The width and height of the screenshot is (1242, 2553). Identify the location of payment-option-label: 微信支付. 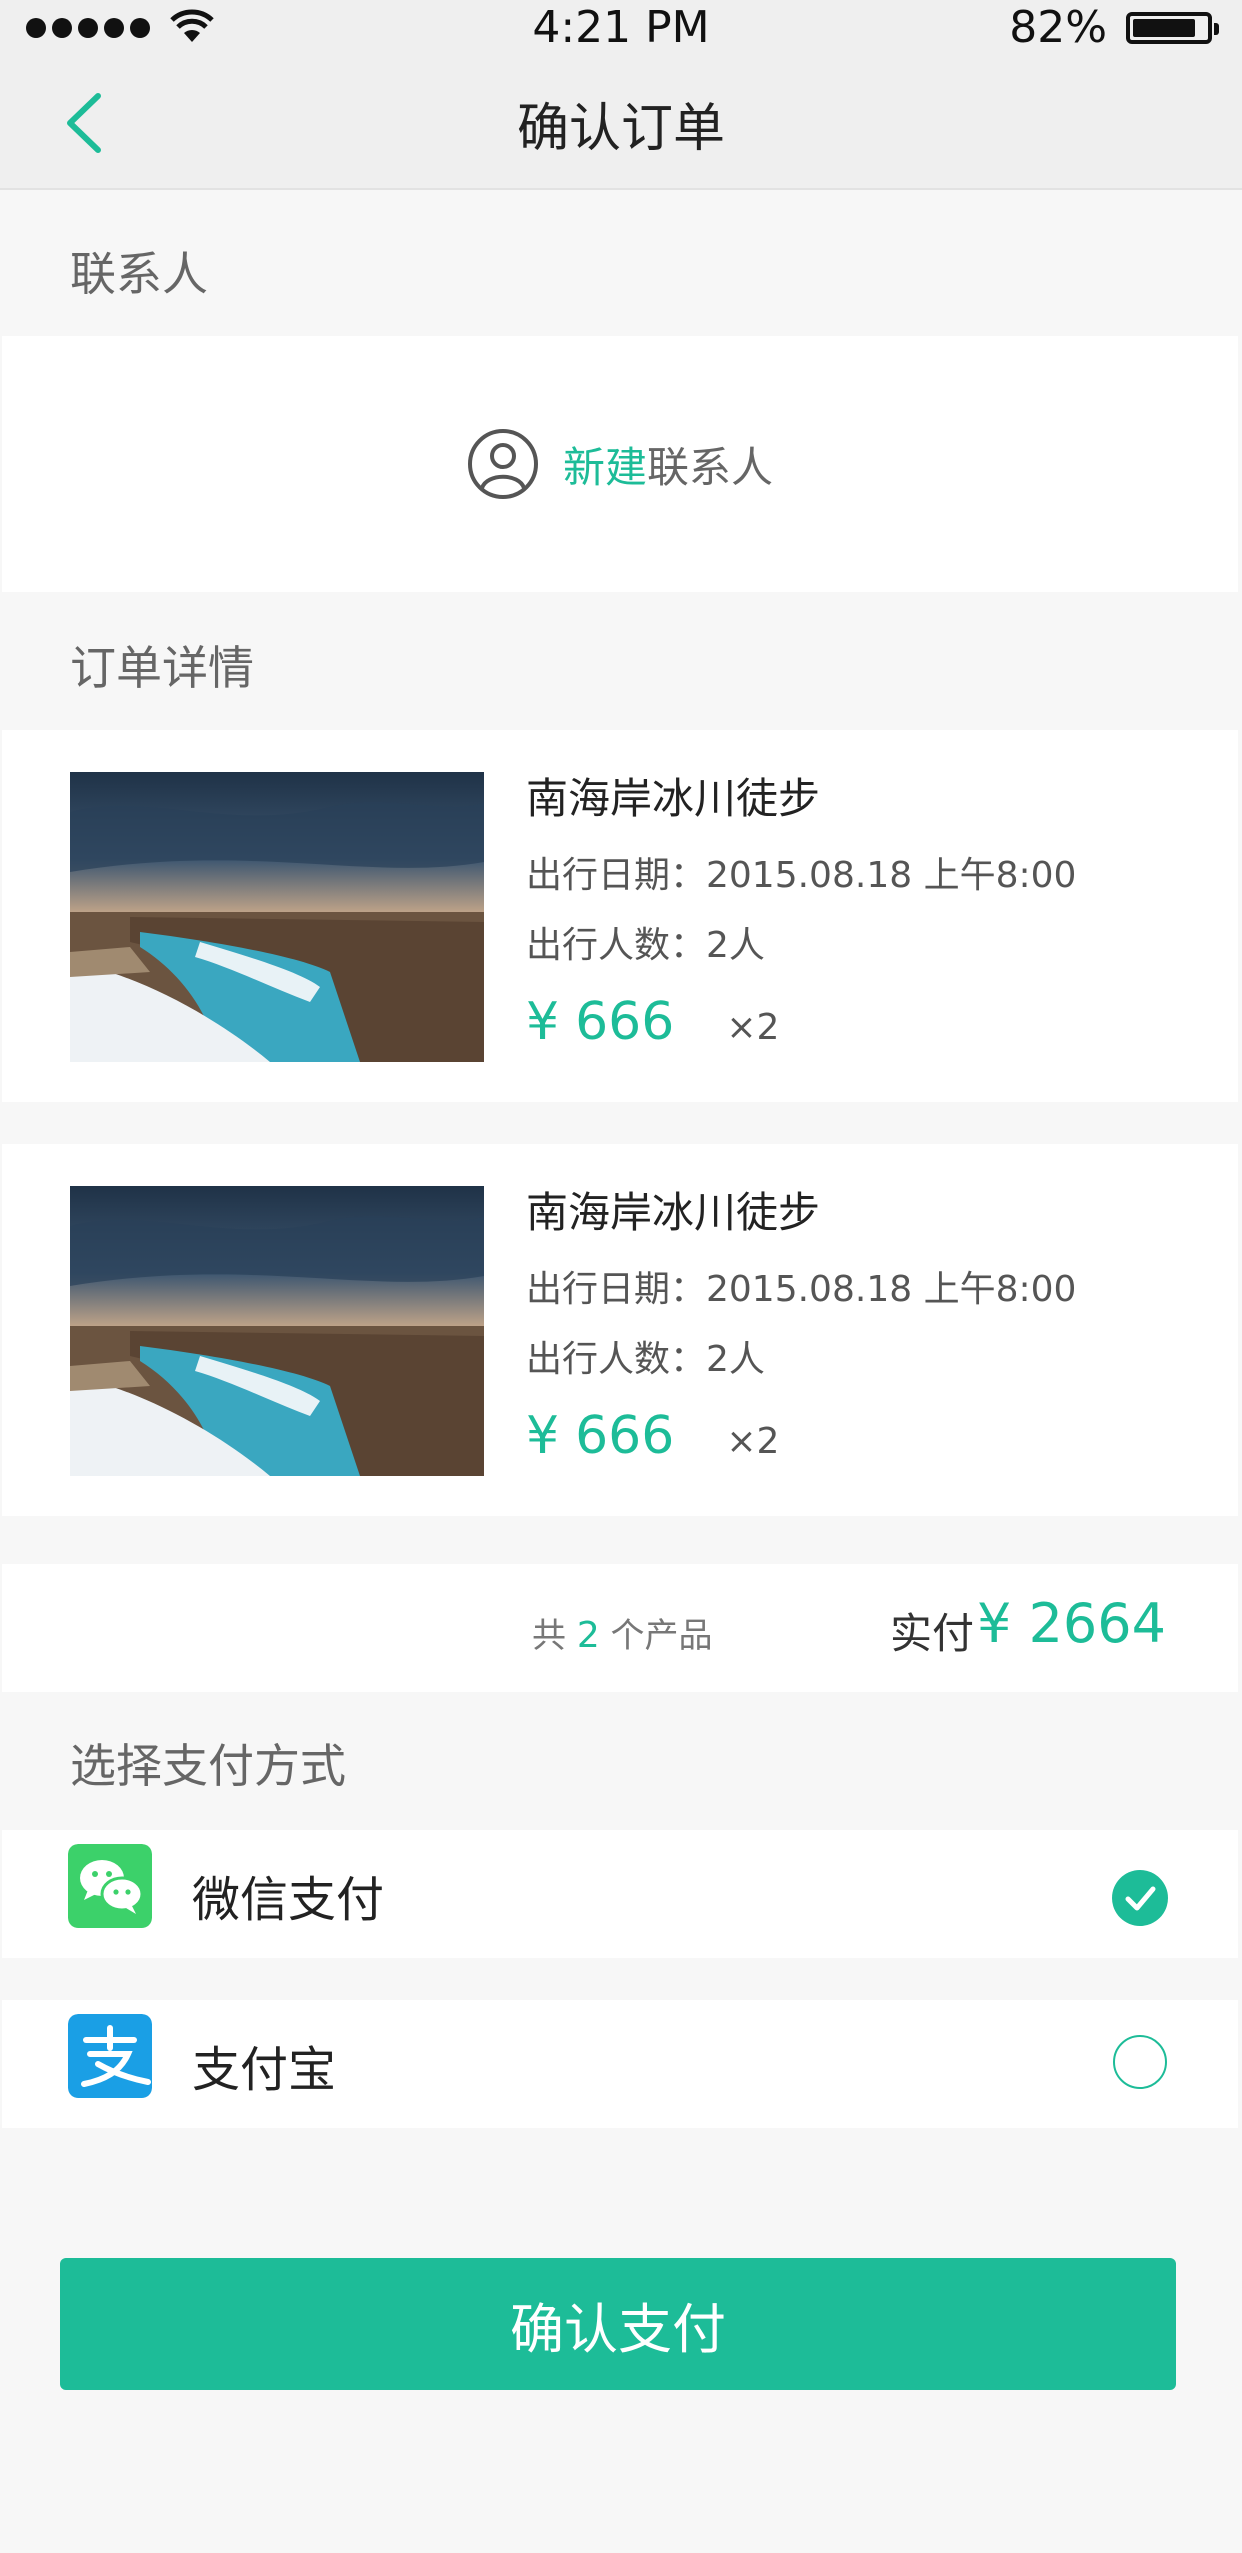
(288, 1900).